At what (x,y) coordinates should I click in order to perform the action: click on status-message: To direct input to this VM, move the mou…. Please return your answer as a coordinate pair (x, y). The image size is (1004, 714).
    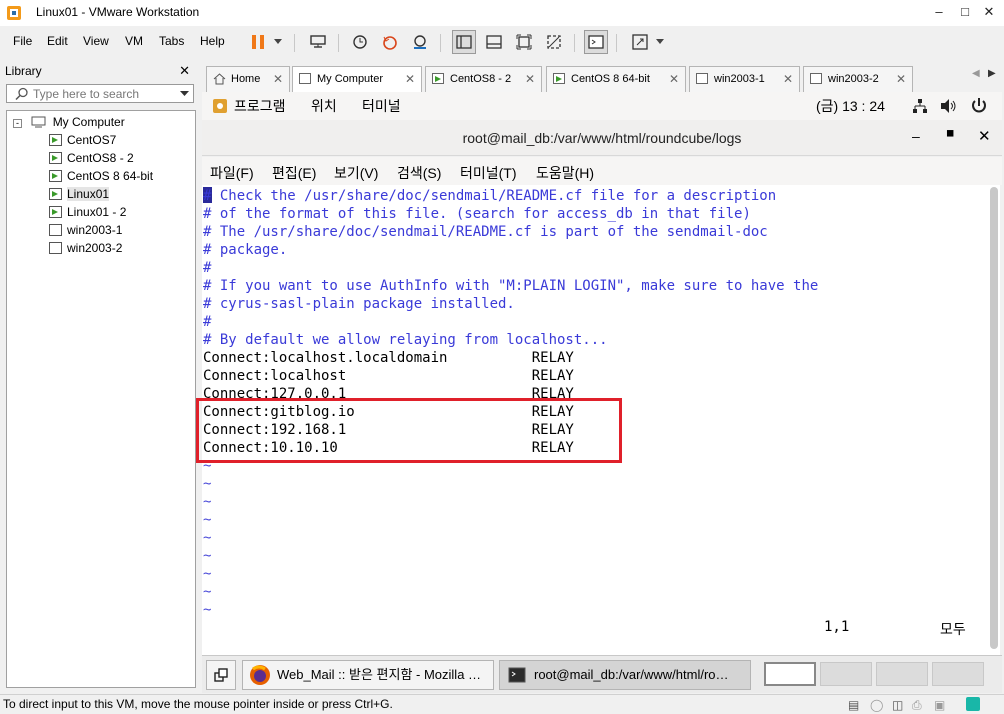
    Looking at the image, I should click on (198, 704).